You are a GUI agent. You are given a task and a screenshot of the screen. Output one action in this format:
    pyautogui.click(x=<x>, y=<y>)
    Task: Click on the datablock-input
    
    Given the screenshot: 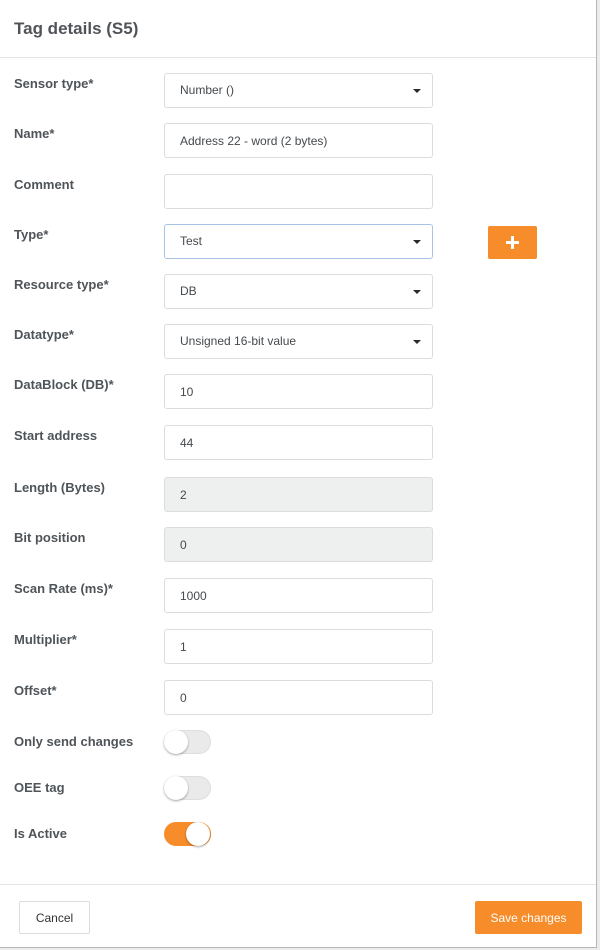 What is the action you would take?
    pyautogui.click(x=298, y=391)
    